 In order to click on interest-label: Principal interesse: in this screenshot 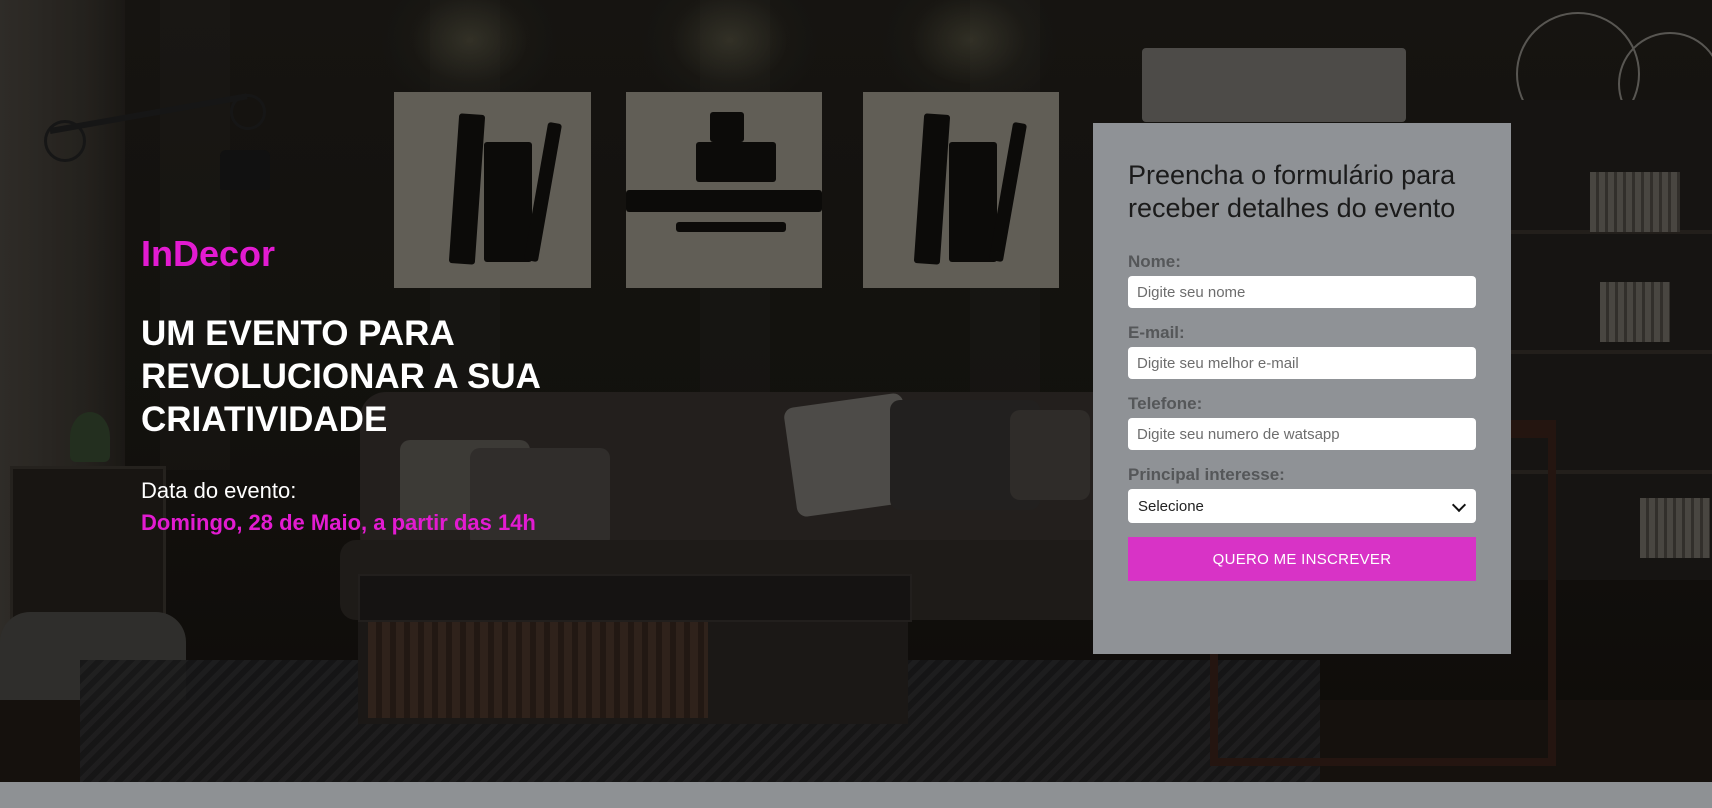, I will do `click(1206, 474)`.